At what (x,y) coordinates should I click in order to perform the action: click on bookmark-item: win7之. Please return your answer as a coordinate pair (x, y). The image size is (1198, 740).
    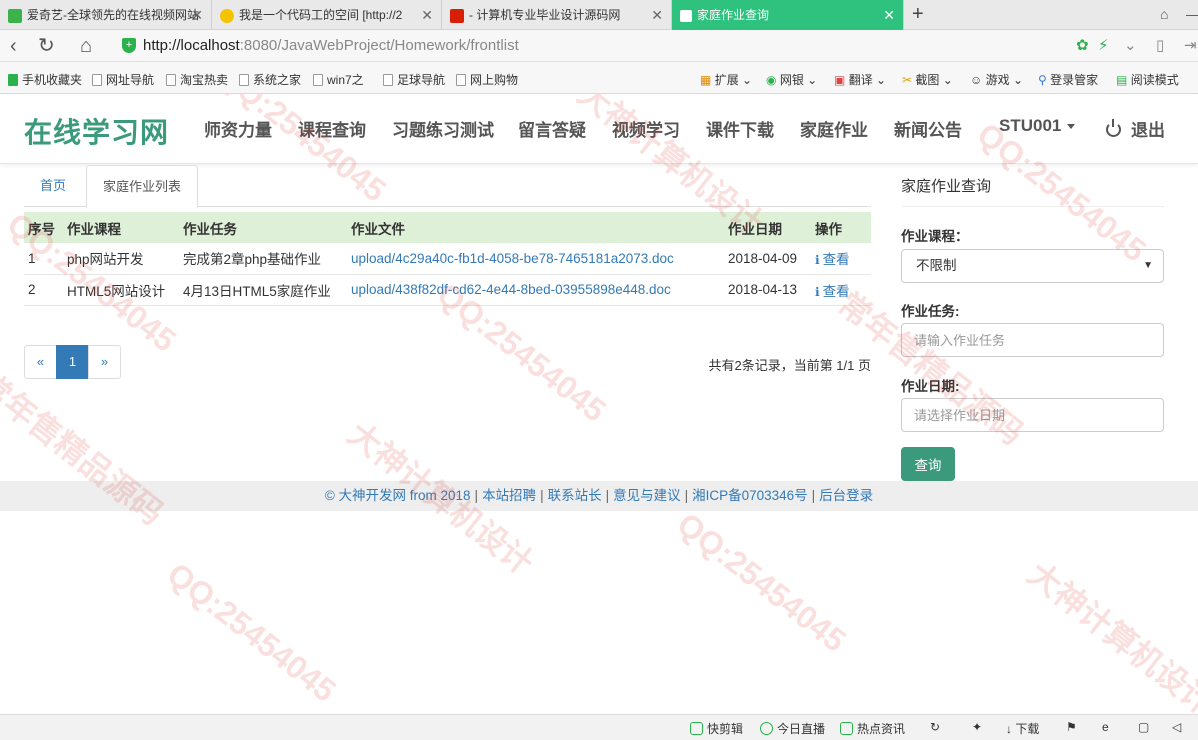
    Looking at the image, I should click on (338, 79).